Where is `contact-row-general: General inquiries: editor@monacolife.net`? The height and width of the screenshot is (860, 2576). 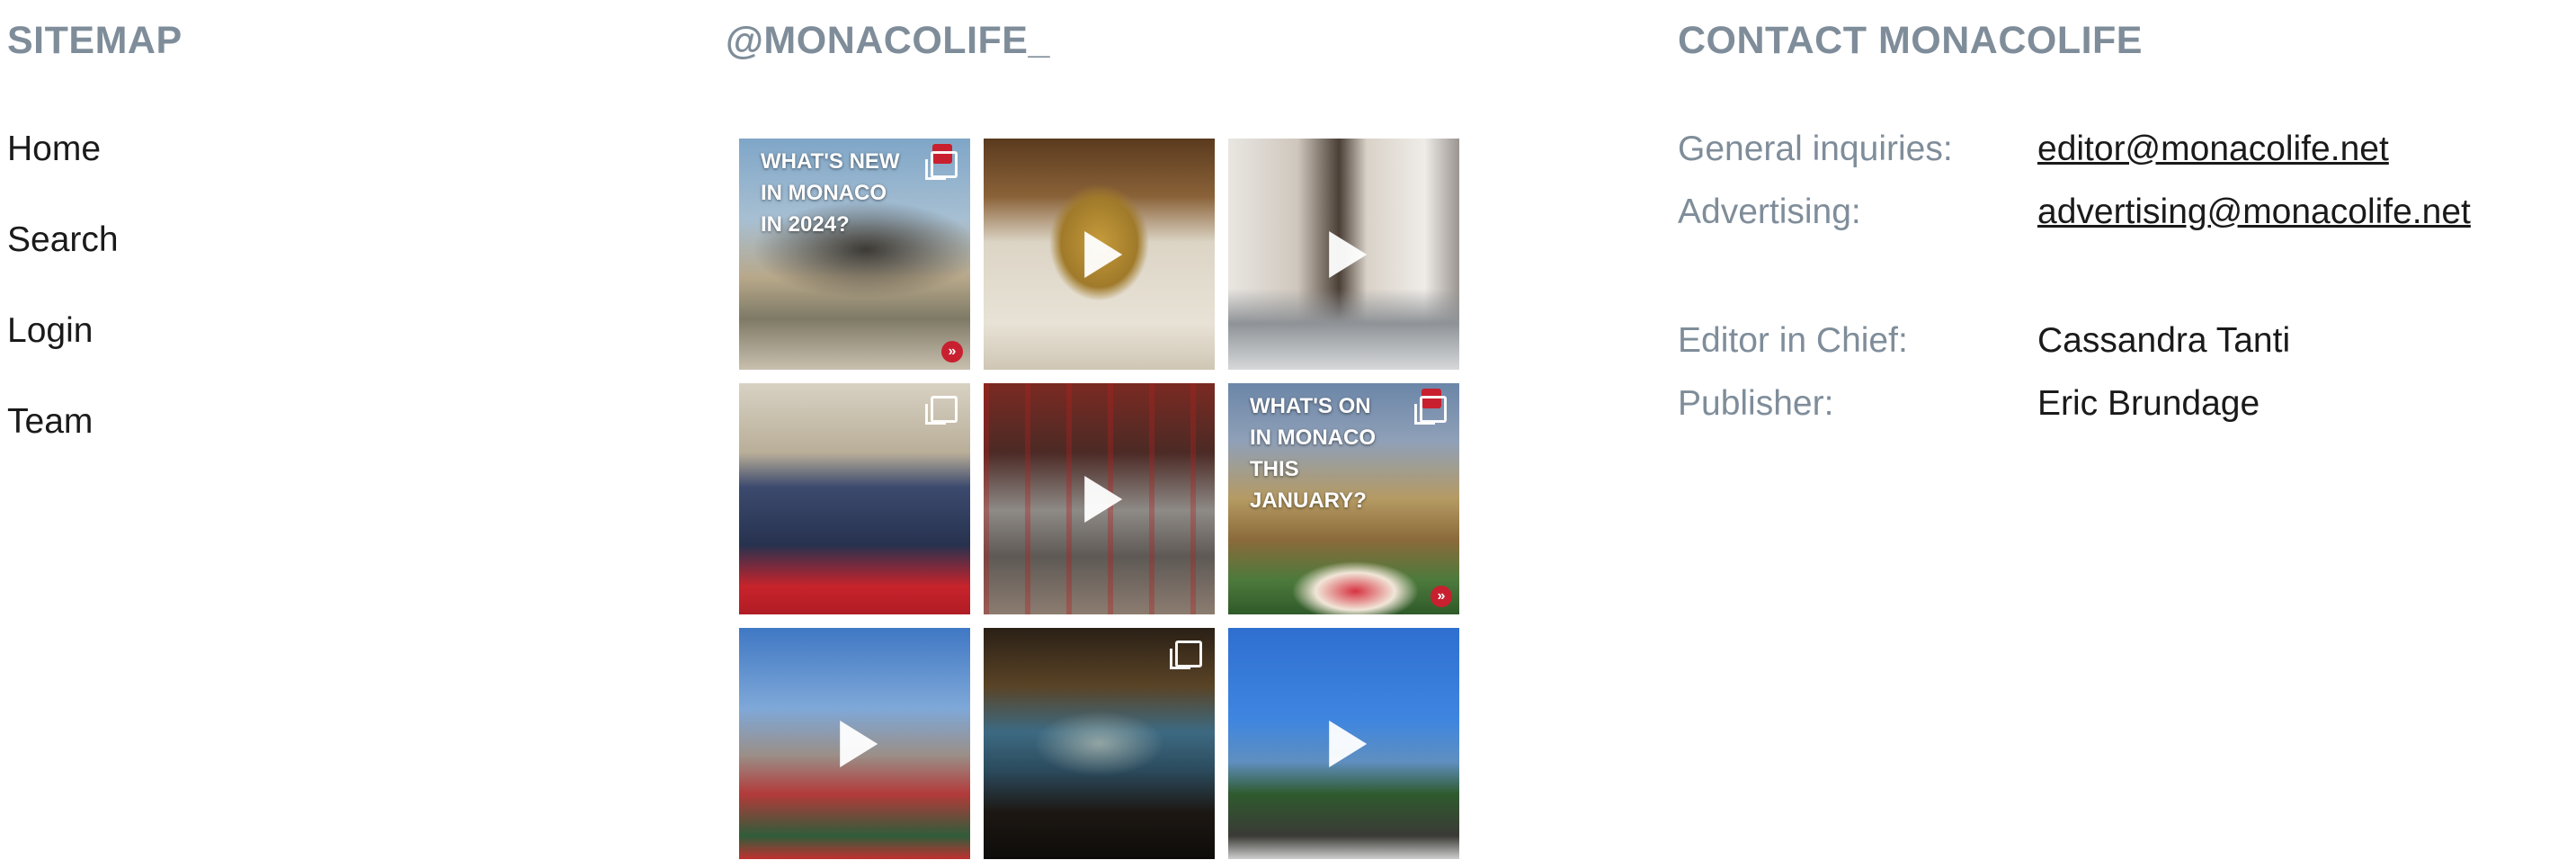
contact-row-general: General inquiries: editor@monacolife.net is located at coordinates (2074, 157).